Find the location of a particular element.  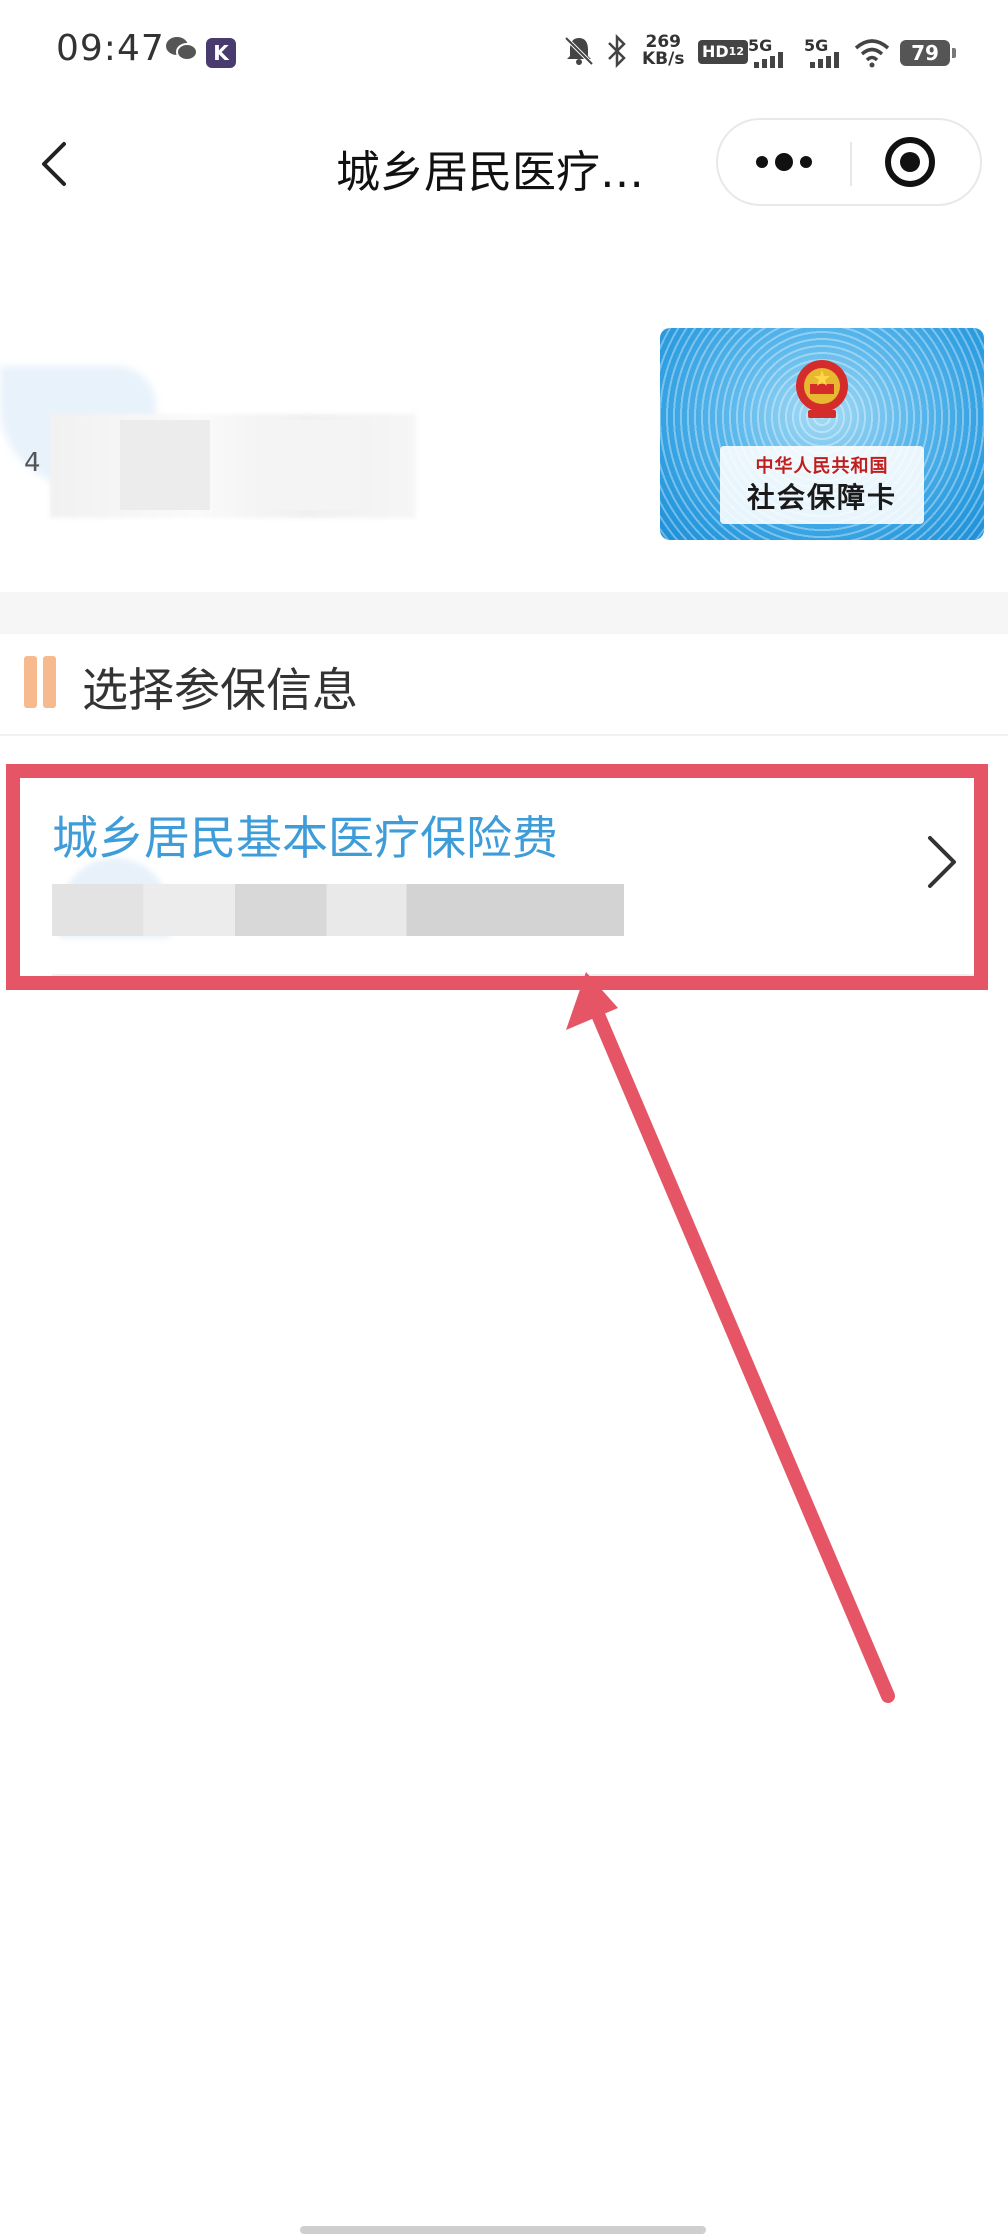

hd-badge: HD12 is located at coordinates (723, 52).